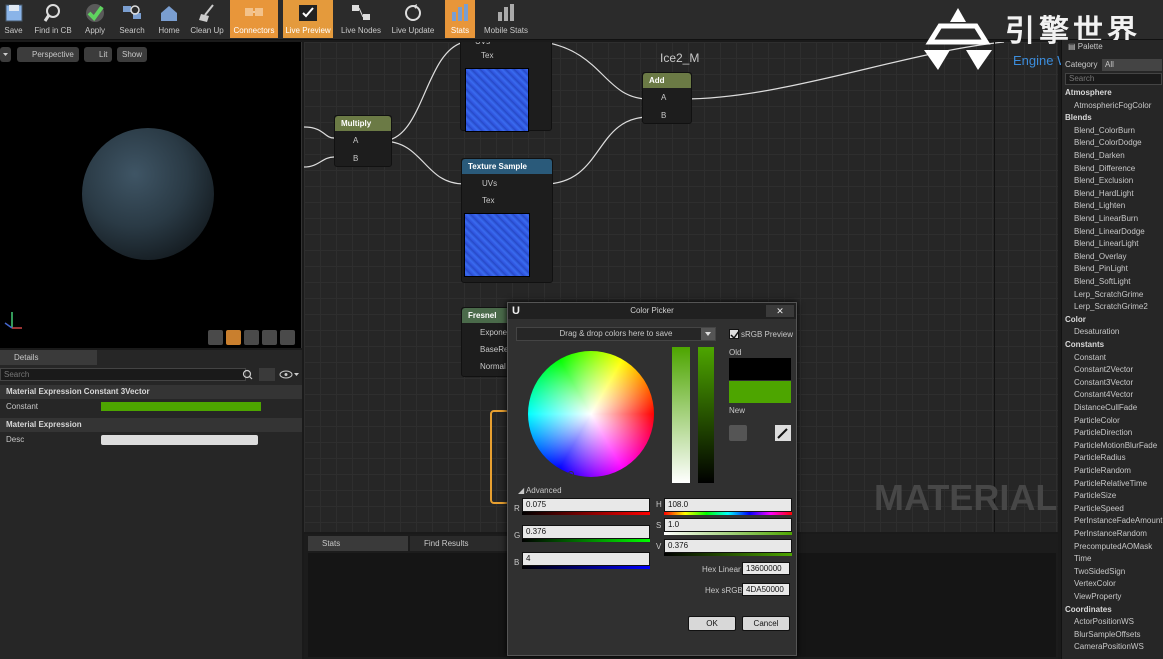 Image resolution: width=1163 pixels, height=659 pixels. I want to click on palette-item: ParticleSpeed, so click(1099, 508).